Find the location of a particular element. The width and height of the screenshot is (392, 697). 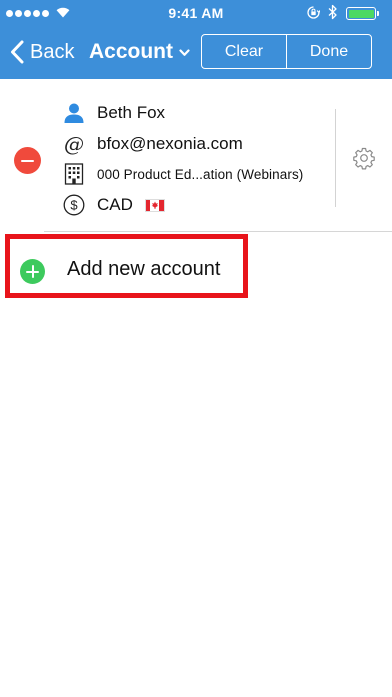

status-bar: 9:41 AM is located at coordinates (196, 13).